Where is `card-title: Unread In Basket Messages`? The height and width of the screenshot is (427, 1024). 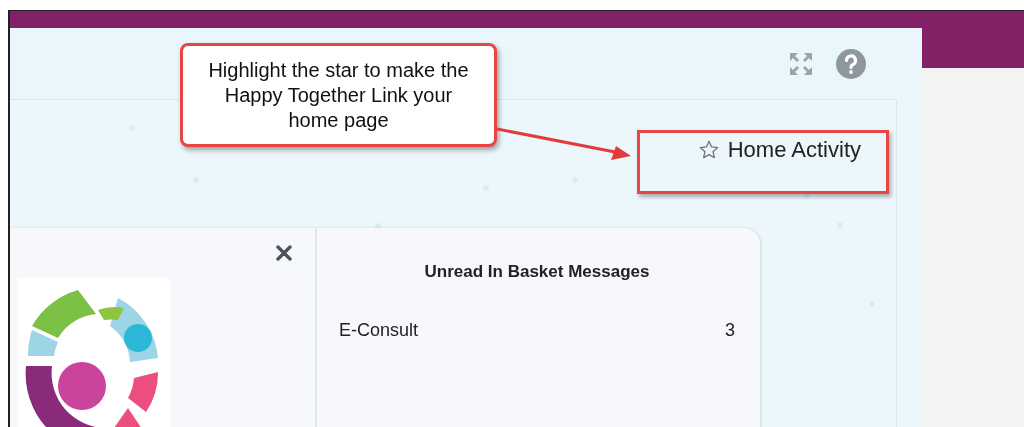
card-title: Unread In Basket Messages is located at coordinates (537, 272).